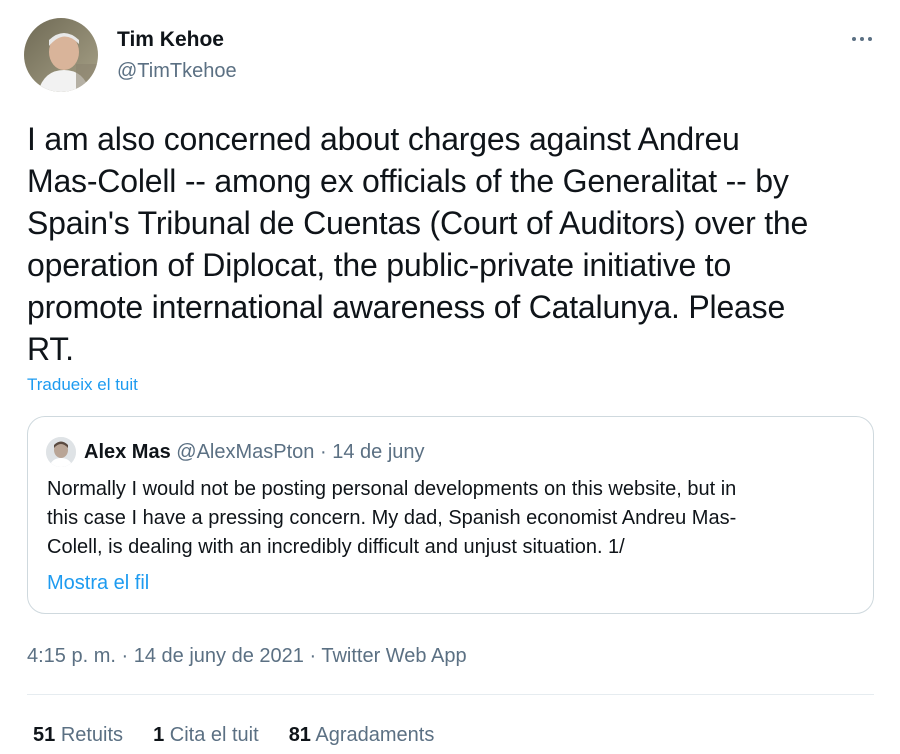 This screenshot has width=900, height=754. What do you see at coordinates (44, 735) in the screenshot?
I see `retweets-count: 51` at bounding box center [44, 735].